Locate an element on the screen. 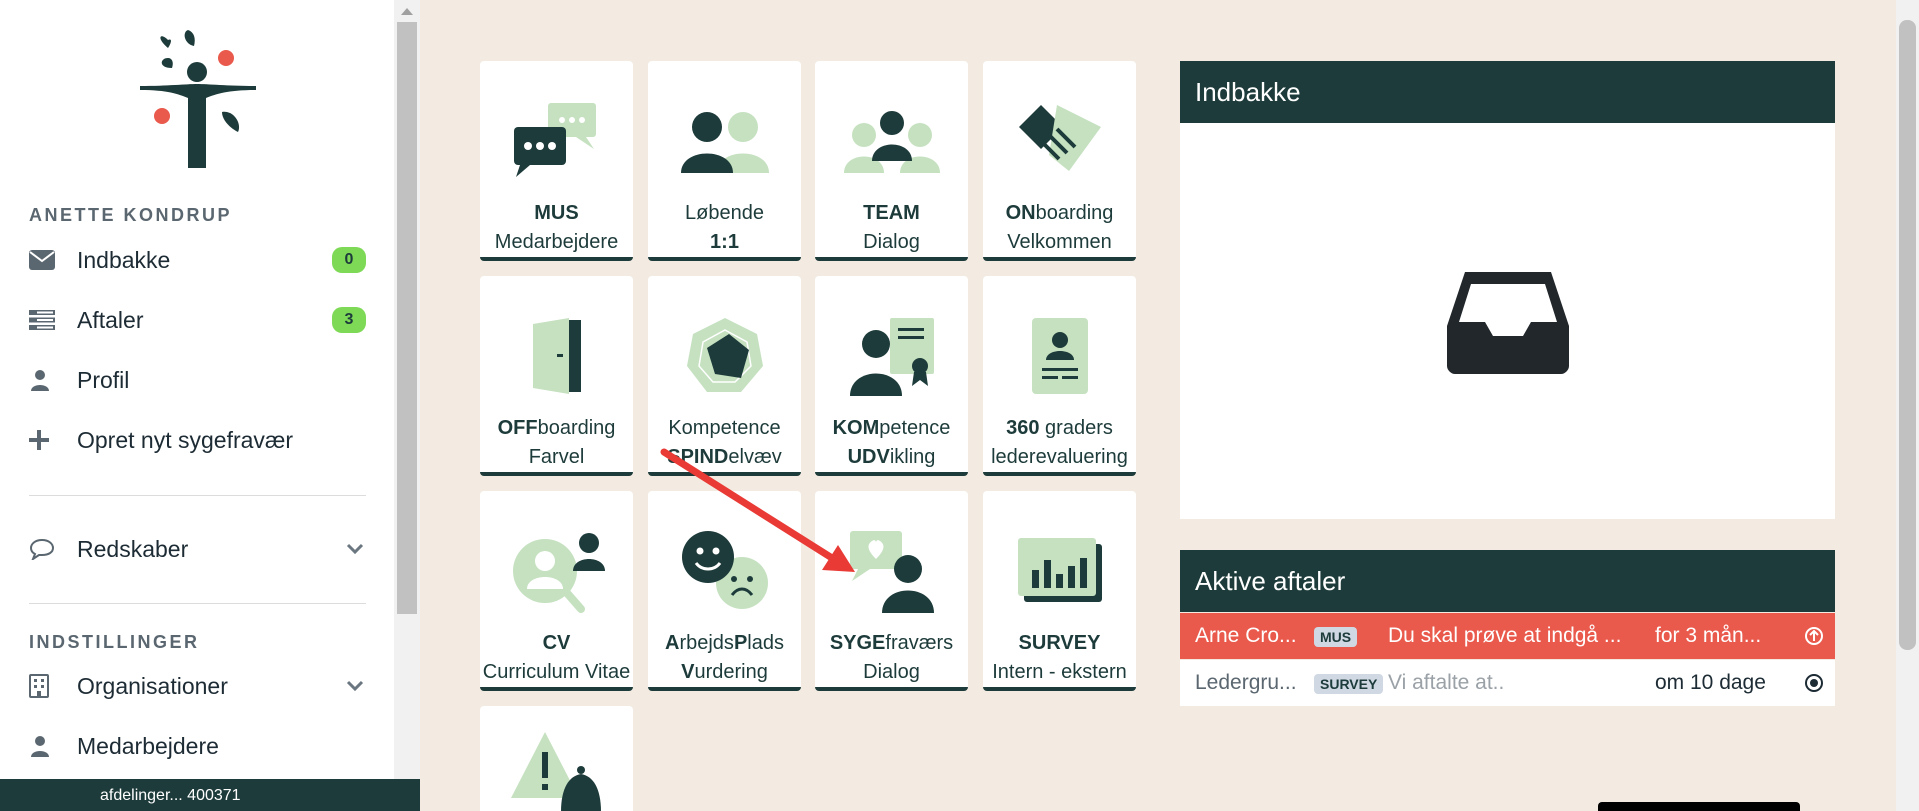 The image size is (1919, 811). tool-tile: Løbende 1:1 is located at coordinates (724, 161).